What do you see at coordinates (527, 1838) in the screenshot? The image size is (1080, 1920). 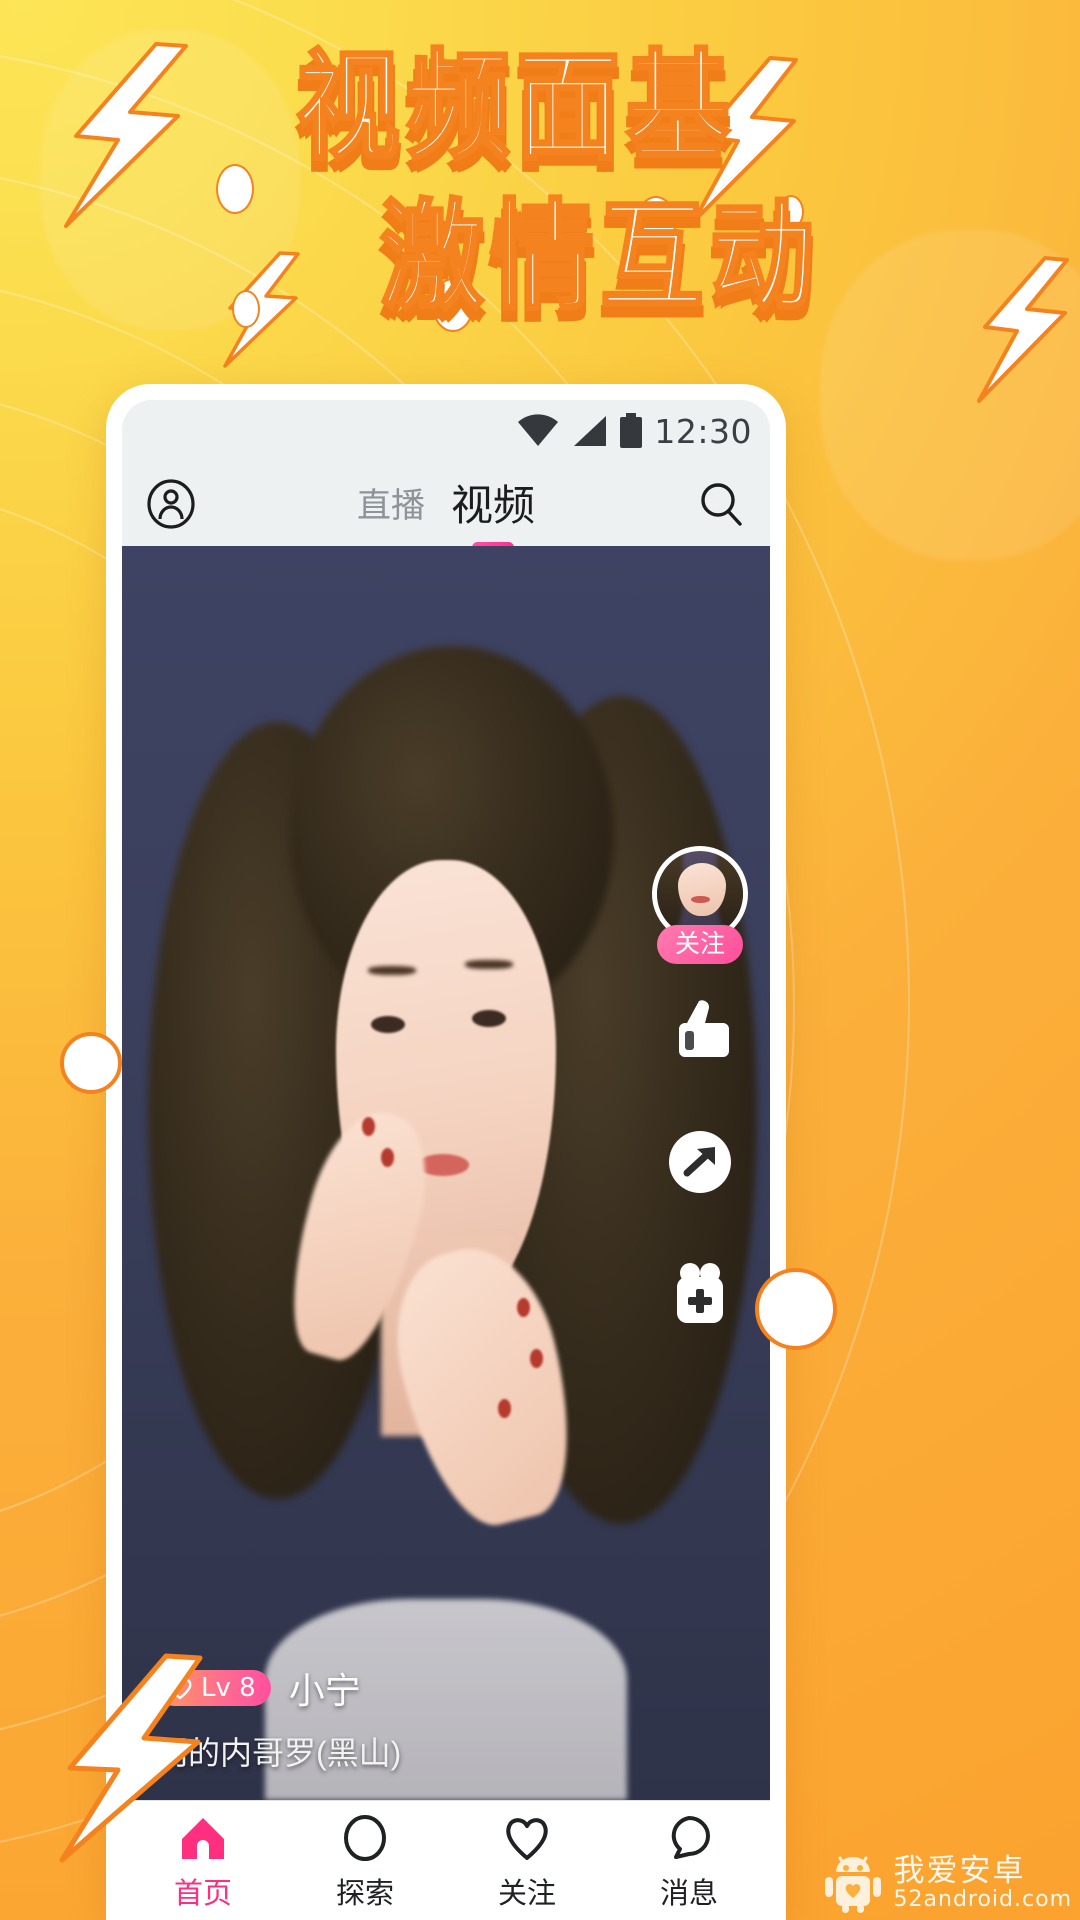 I see `heart-outline-icon` at bounding box center [527, 1838].